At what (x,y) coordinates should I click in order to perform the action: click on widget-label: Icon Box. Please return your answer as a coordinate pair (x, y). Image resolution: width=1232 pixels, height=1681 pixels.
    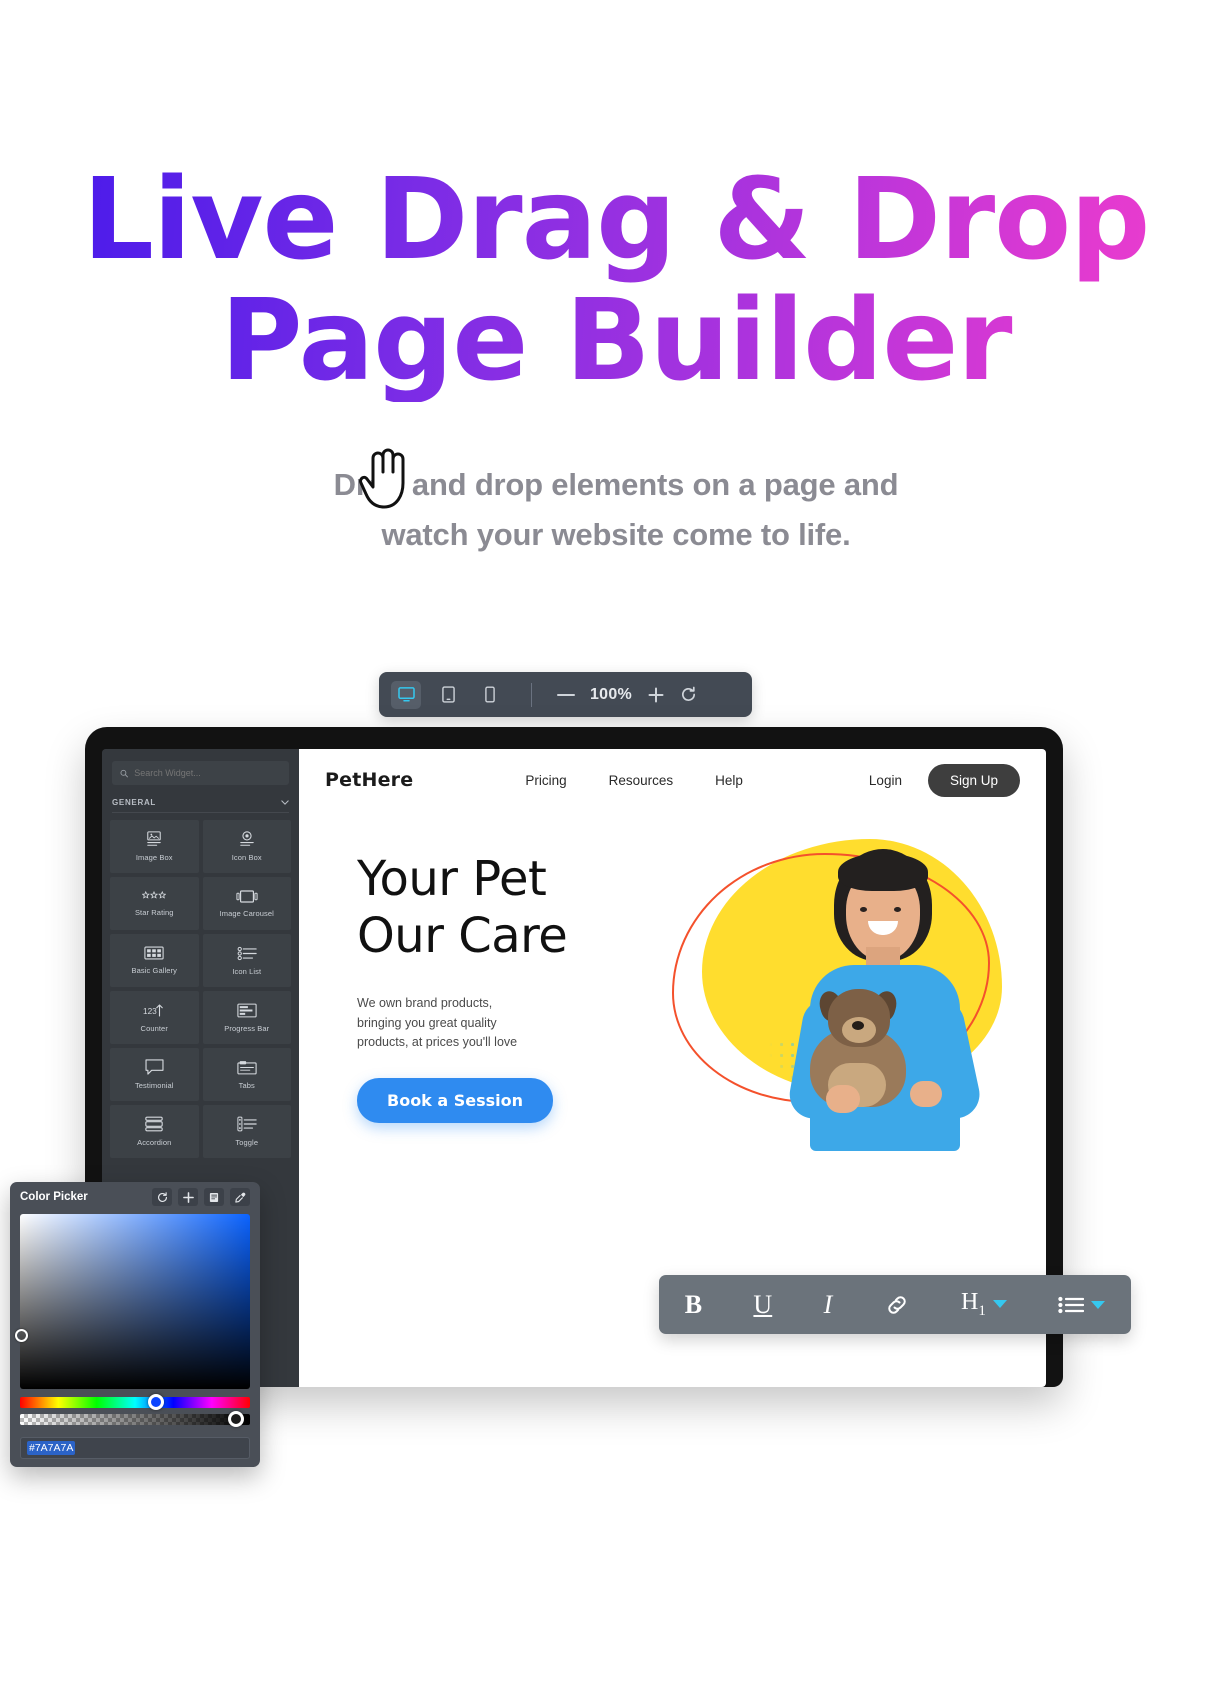
    Looking at the image, I should click on (246, 857).